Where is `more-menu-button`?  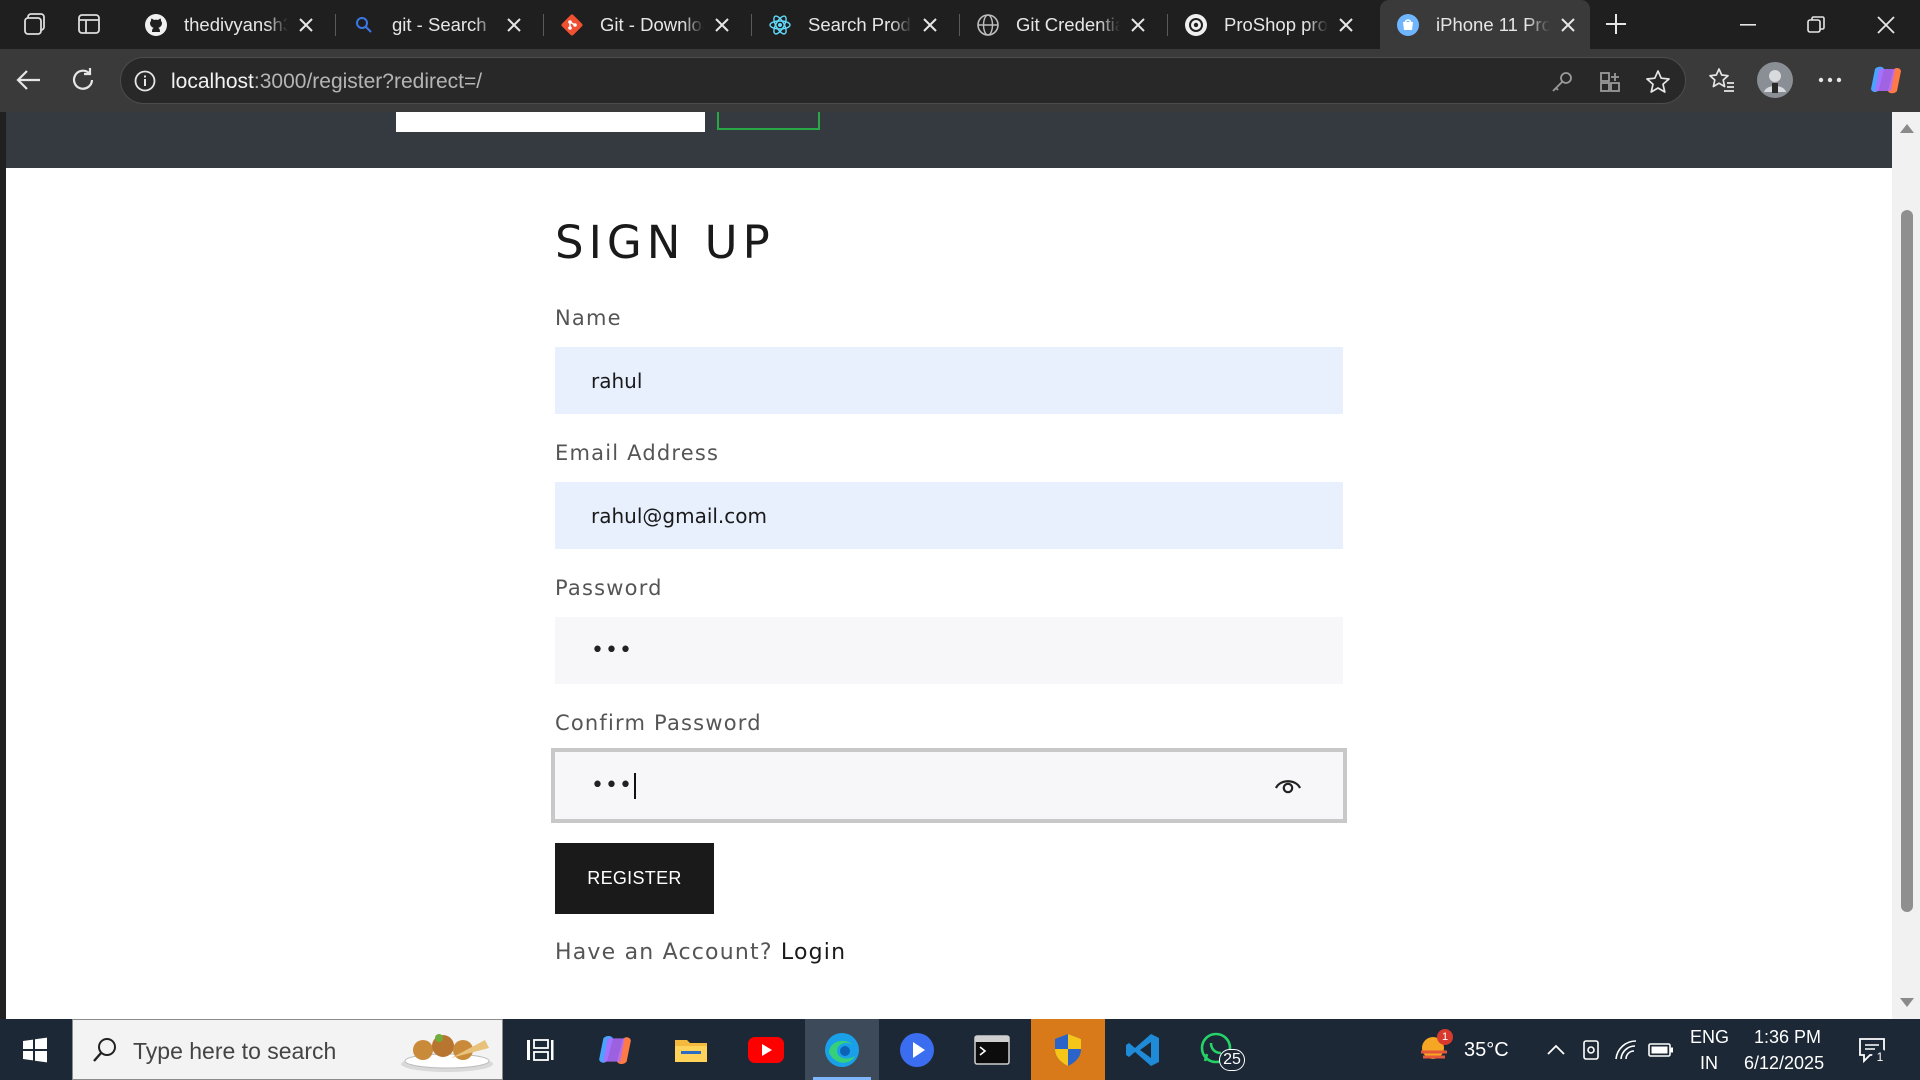 more-menu-button is located at coordinates (1830, 80).